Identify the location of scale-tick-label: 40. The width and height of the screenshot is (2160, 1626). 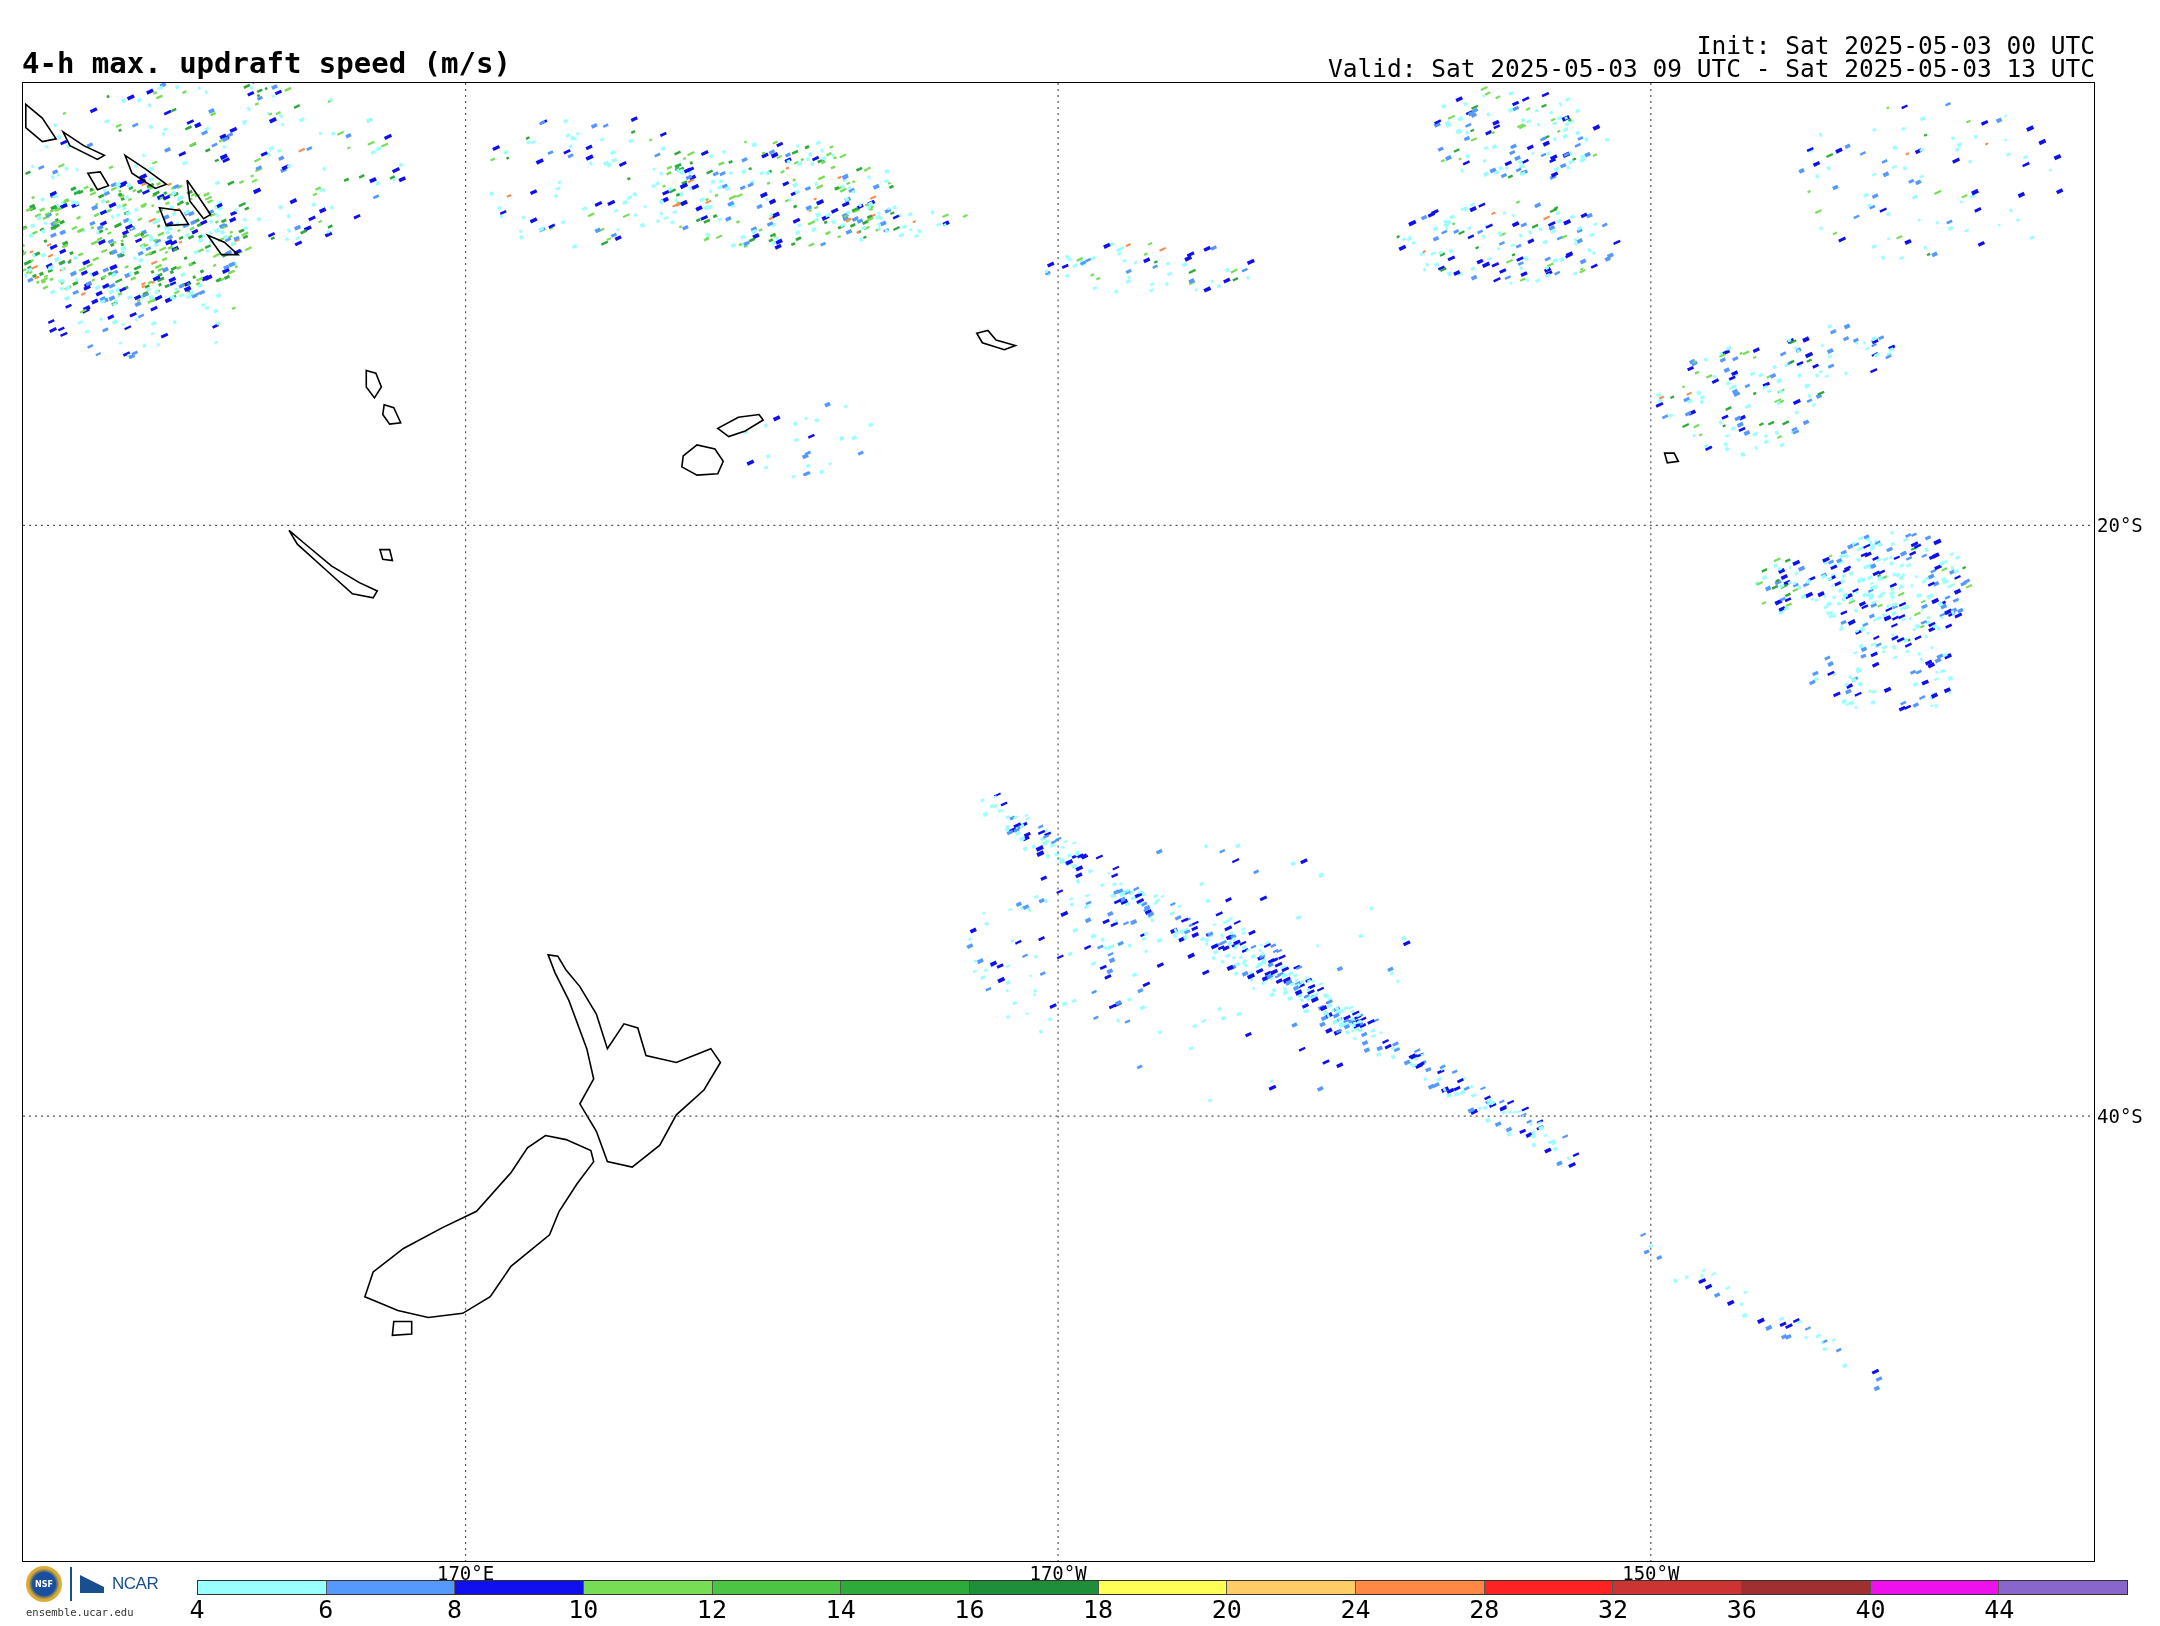
(1870, 1610).